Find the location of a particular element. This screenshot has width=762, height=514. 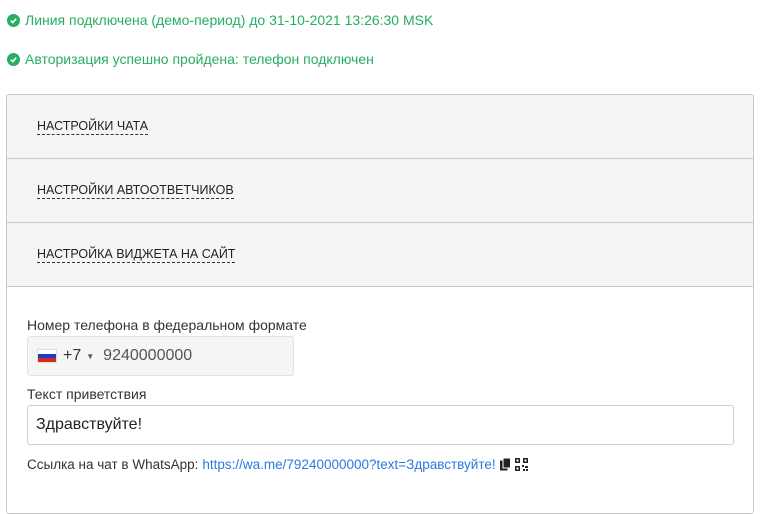

country-code: +7 is located at coordinates (72, 356).